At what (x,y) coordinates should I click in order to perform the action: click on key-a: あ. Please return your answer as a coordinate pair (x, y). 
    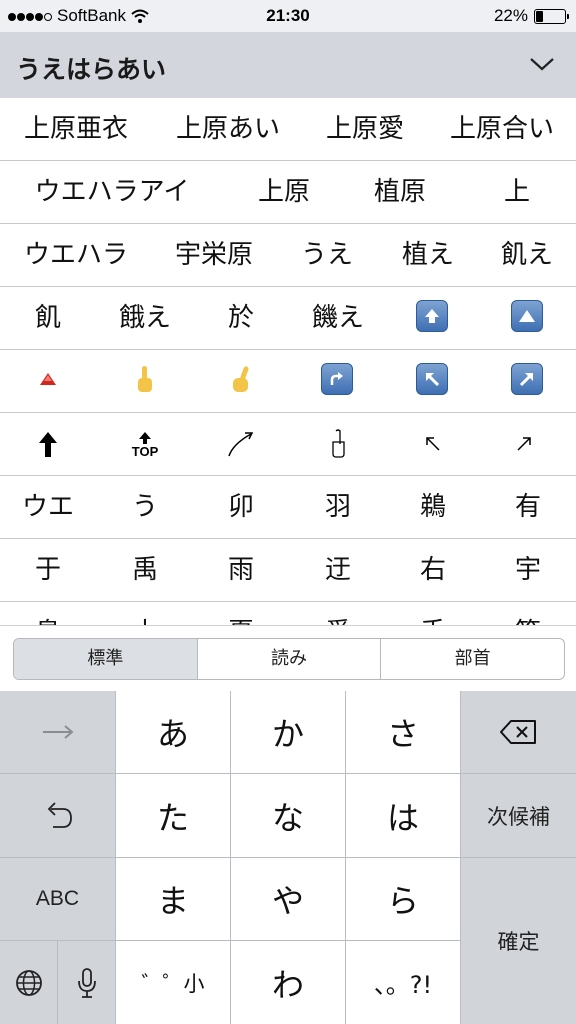
    Looking at the image, I should click on (173, 732).